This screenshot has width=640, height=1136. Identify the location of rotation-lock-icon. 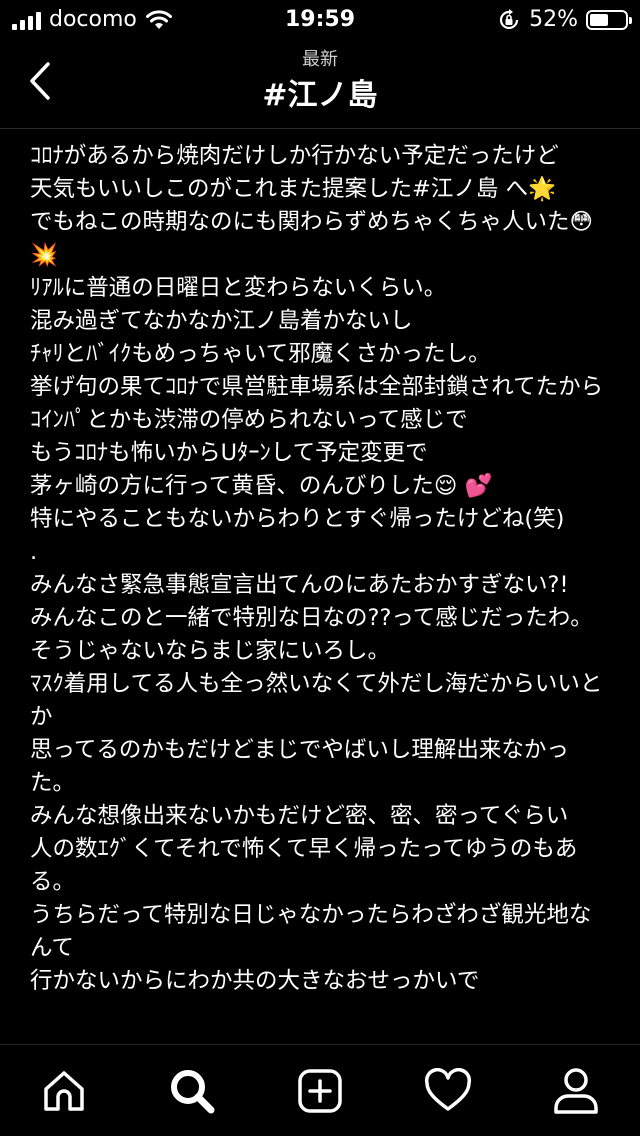
(509, 19).